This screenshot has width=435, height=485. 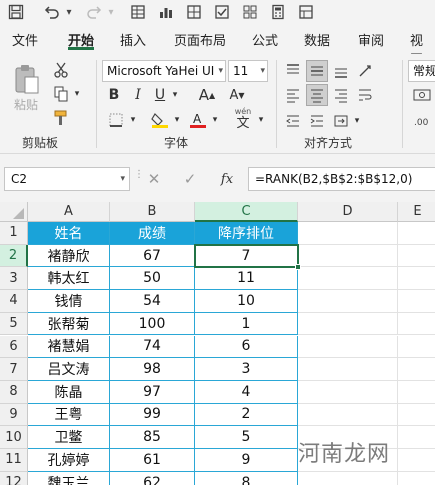 What do you see at coordinates (177, 120) in the screenshot?
I see `fill-color-dropdown-icon: ▾` at bounding box center [177, 120].